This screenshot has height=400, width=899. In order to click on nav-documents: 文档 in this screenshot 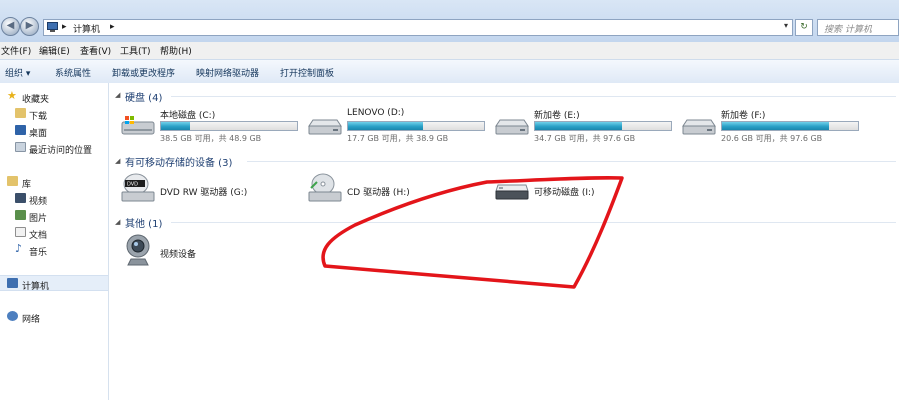, I will do `click(54, 233)`.